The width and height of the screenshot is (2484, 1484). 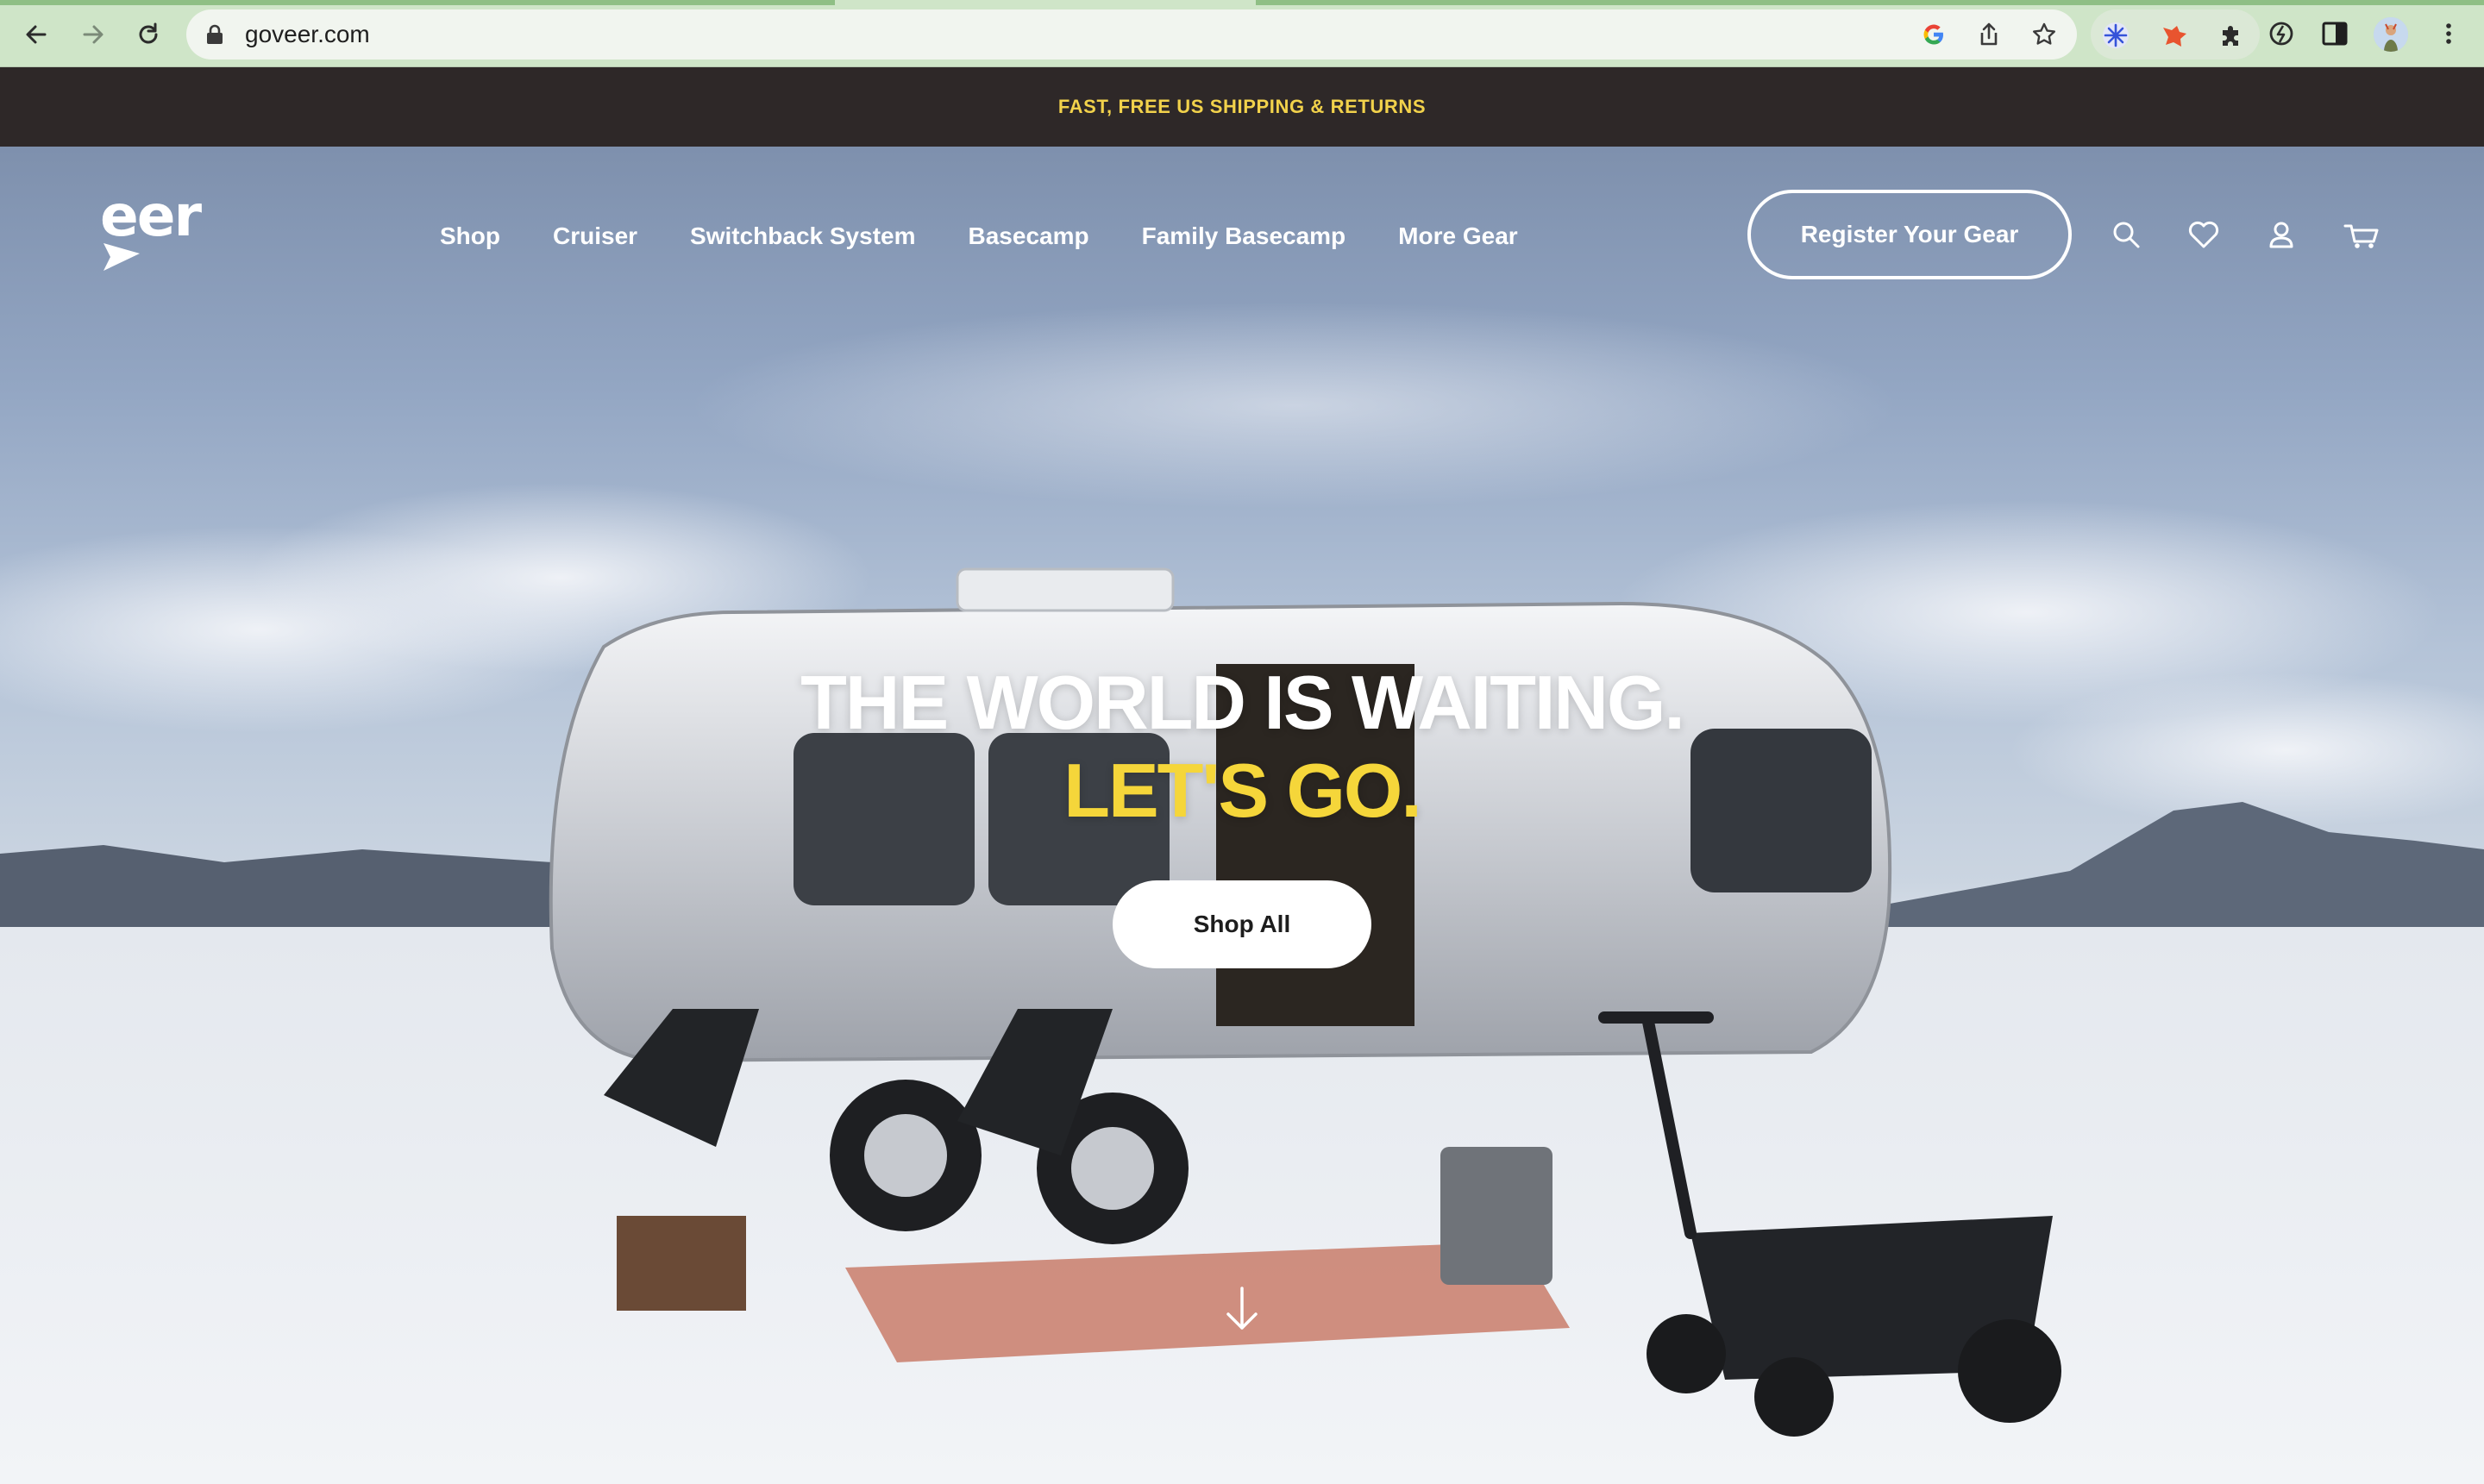 I want to click on forward-icon, so click(x=94, y=34).